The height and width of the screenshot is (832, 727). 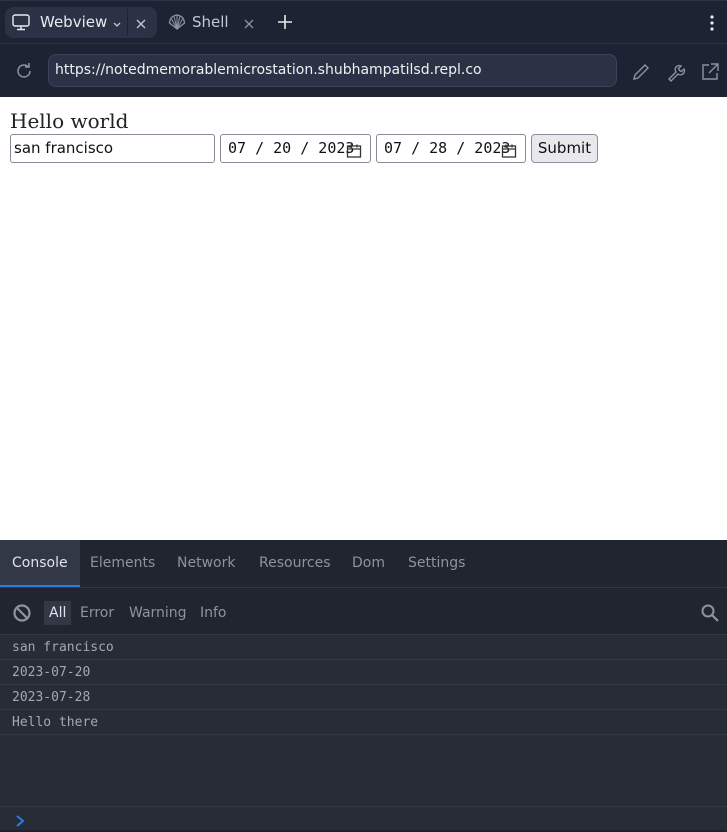 What do you see at coordinates (58, 613) in the screenshot?
I see `filter-all: All` at bounding box center [58, 613].